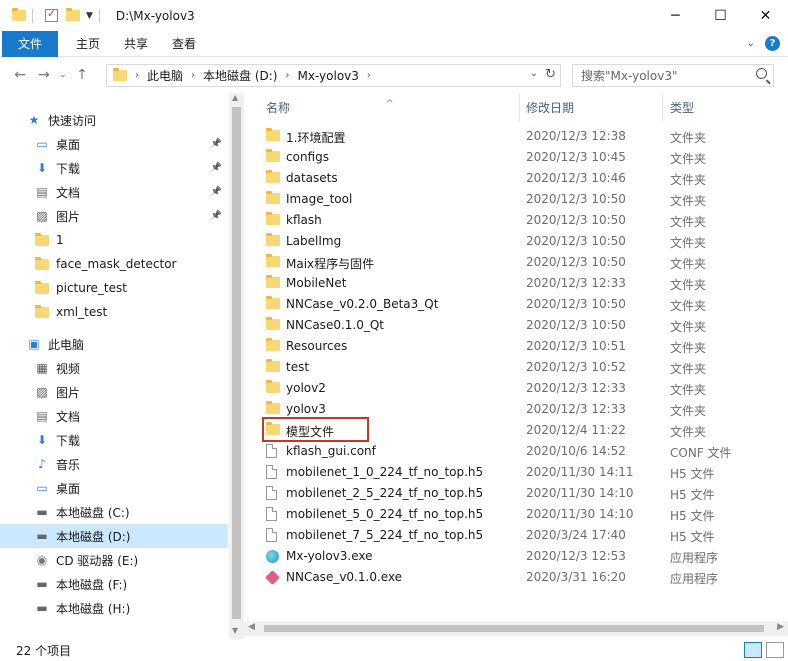  What do you see at coordinates (512, 325) in the screenshot?
I see `file-row: NNCase0.1.0_Qt 2020/12/3 10:50 文件夹` at bounding box center [512, 325].